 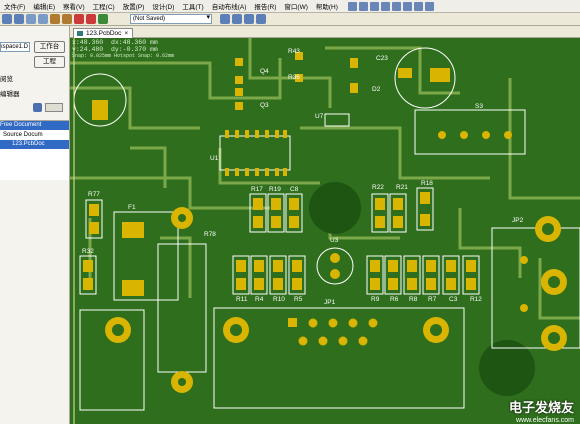 I want to click on menu-item: 编辑(E), so click(x=44, y=6).